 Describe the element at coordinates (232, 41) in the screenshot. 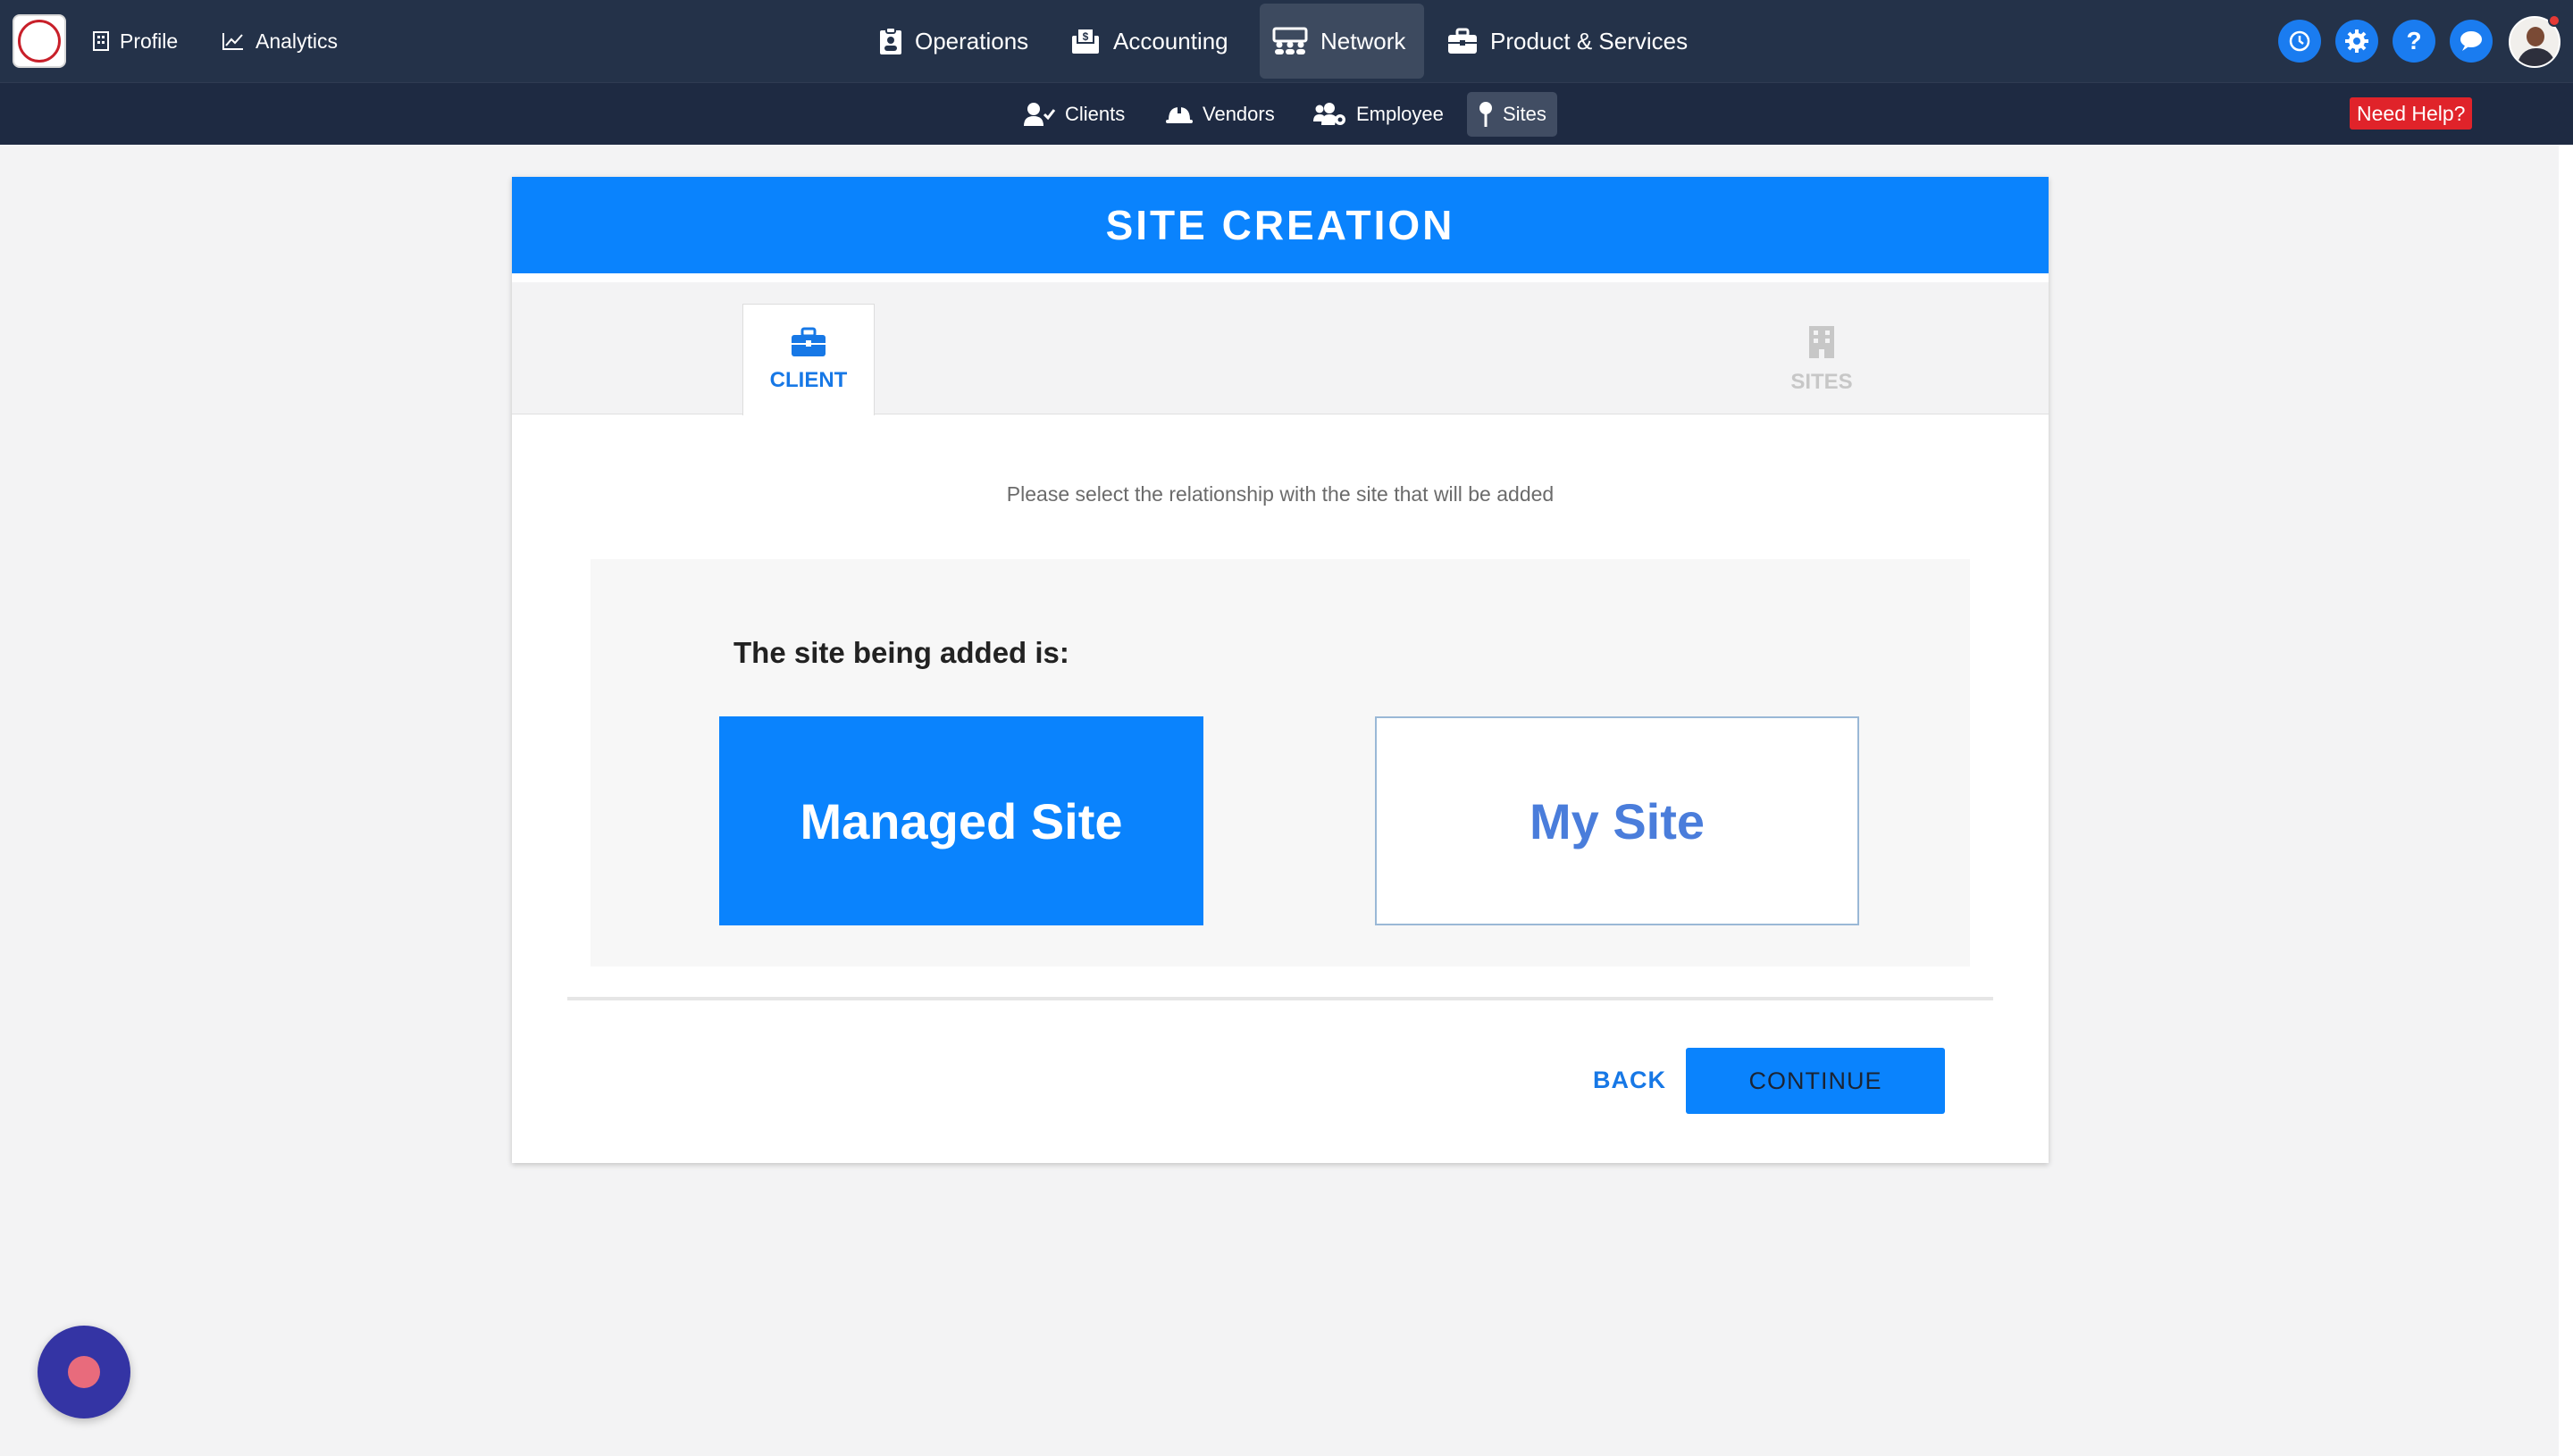

I see `chart-line-icon` at that location.